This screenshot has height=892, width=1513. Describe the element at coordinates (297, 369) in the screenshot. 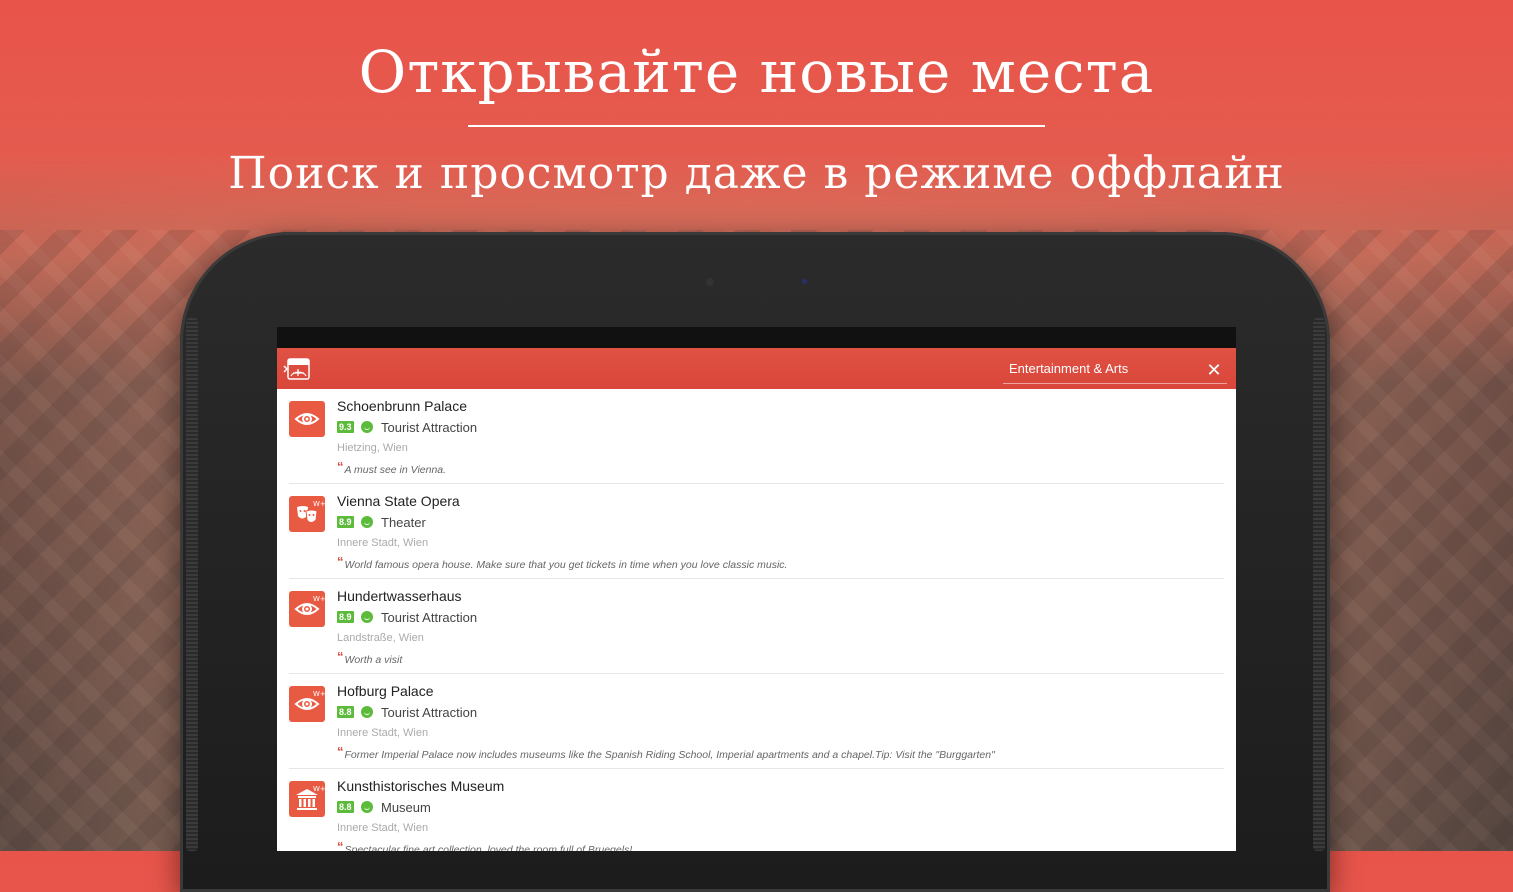

I see `app-logo-back-icon` at that location.